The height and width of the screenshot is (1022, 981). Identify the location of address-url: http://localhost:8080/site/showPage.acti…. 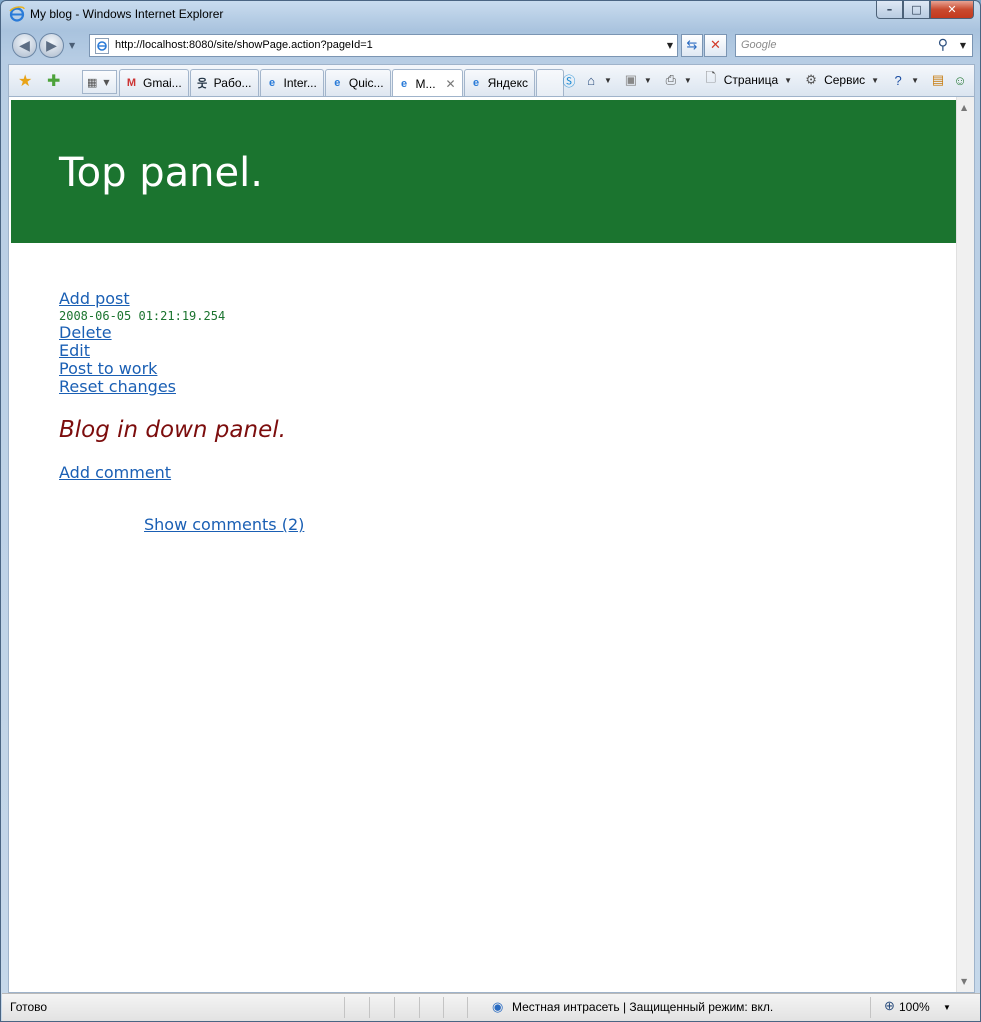
(244, 45).